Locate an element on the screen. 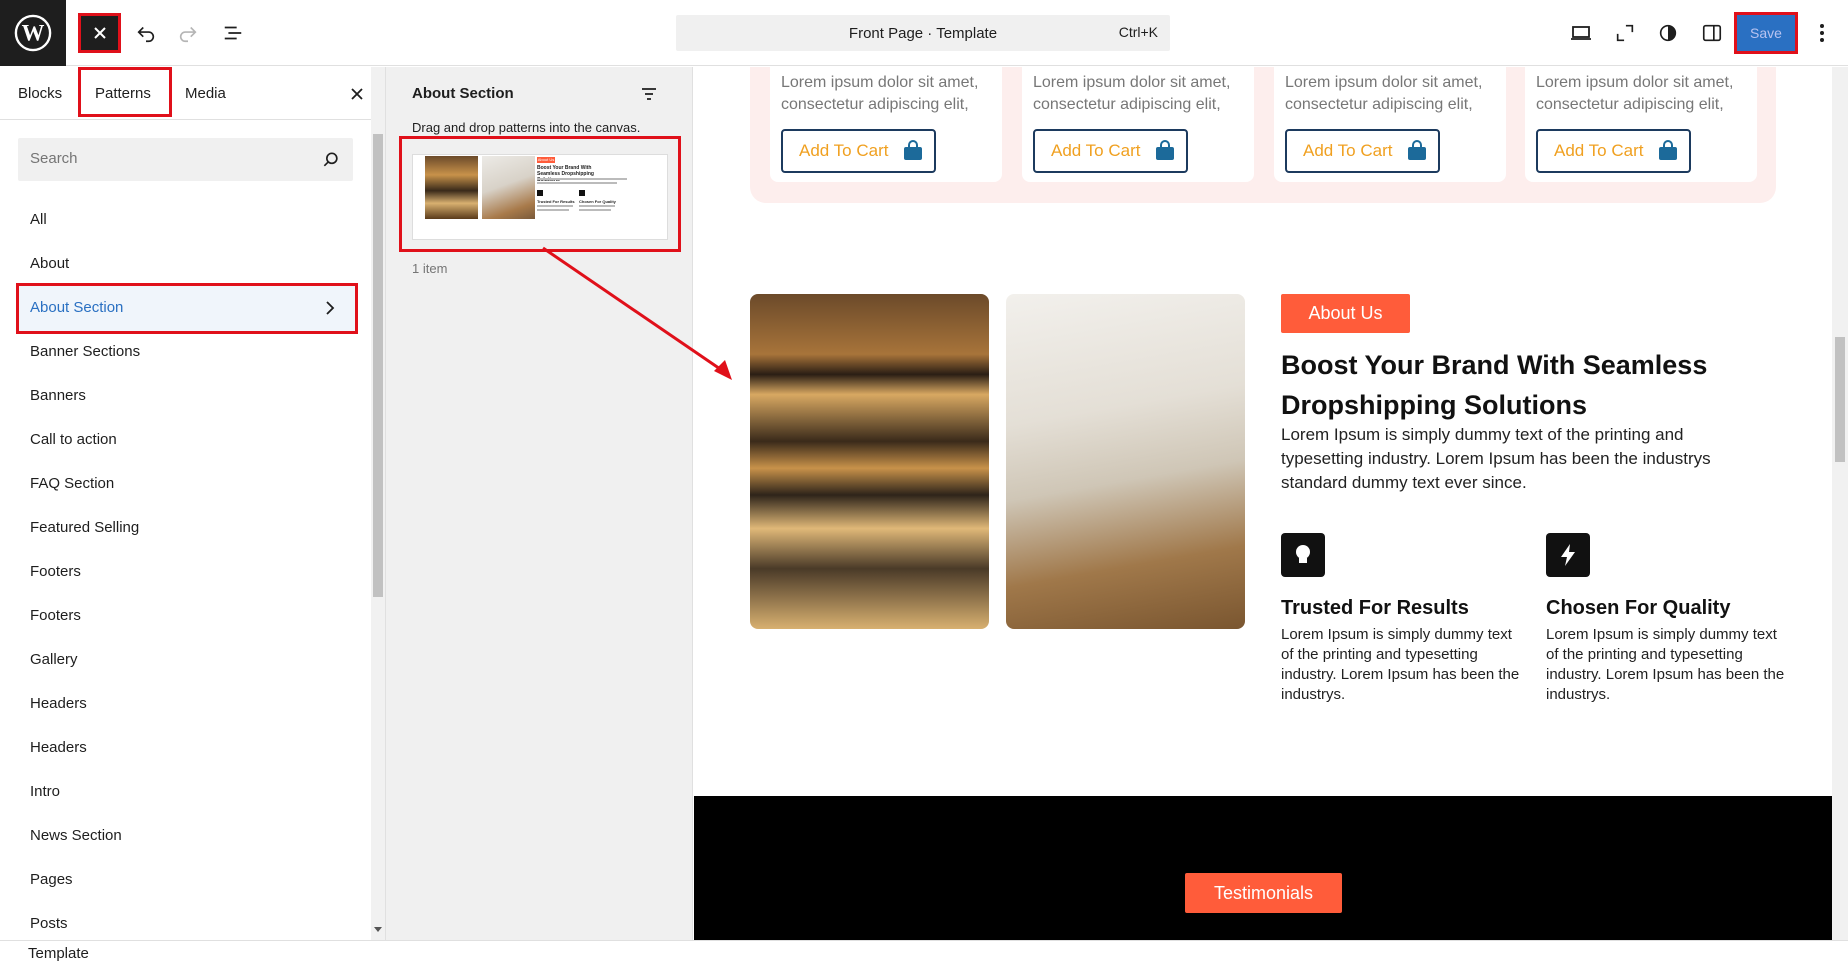  search-input is located at coordinates (160, 158).